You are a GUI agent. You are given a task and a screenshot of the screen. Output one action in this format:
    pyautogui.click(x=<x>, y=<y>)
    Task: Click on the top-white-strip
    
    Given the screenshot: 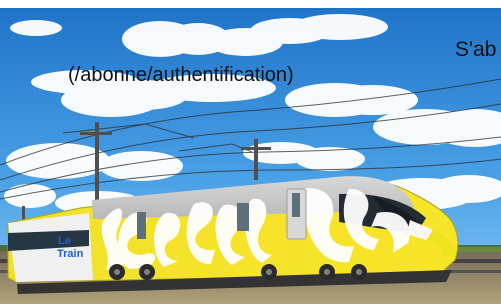 What is the action you would take?
    pyautogui.click(x=250, y=4)
    